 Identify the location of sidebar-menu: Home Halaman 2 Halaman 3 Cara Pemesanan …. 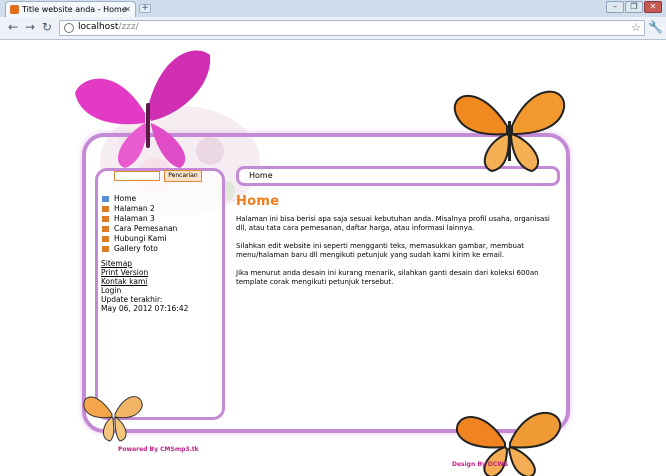
(139, 224).